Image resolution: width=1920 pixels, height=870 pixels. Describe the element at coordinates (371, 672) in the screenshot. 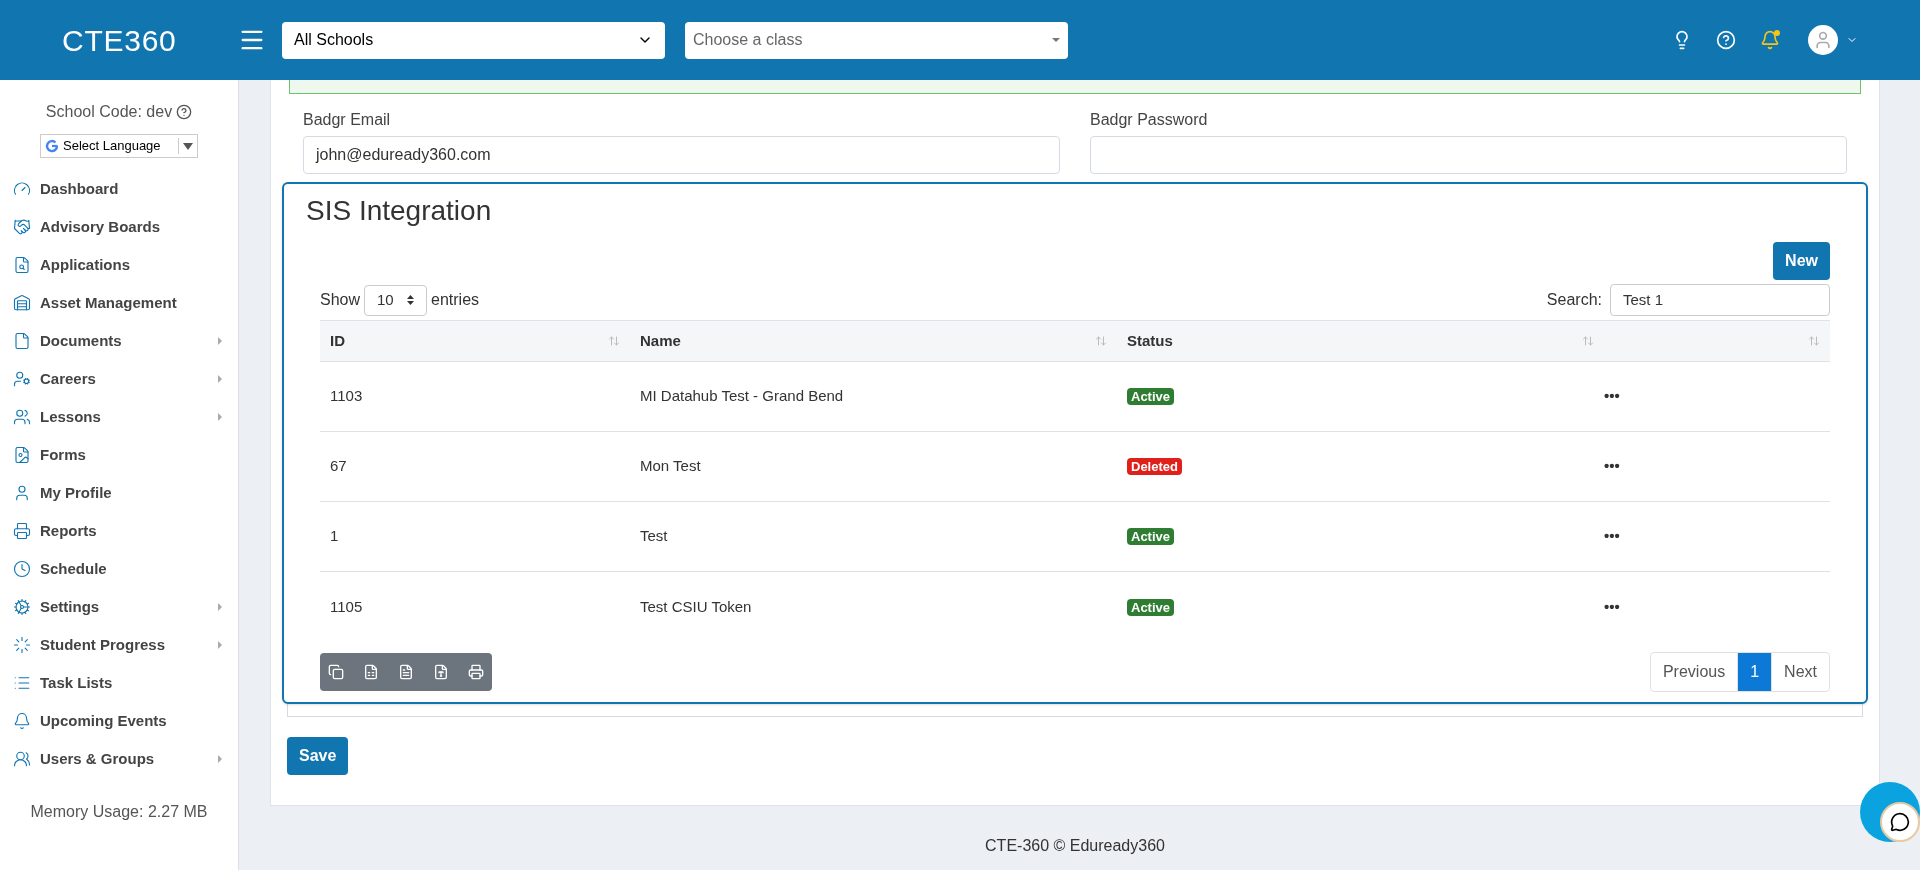

I see `spreadsheet-icon` at that location.